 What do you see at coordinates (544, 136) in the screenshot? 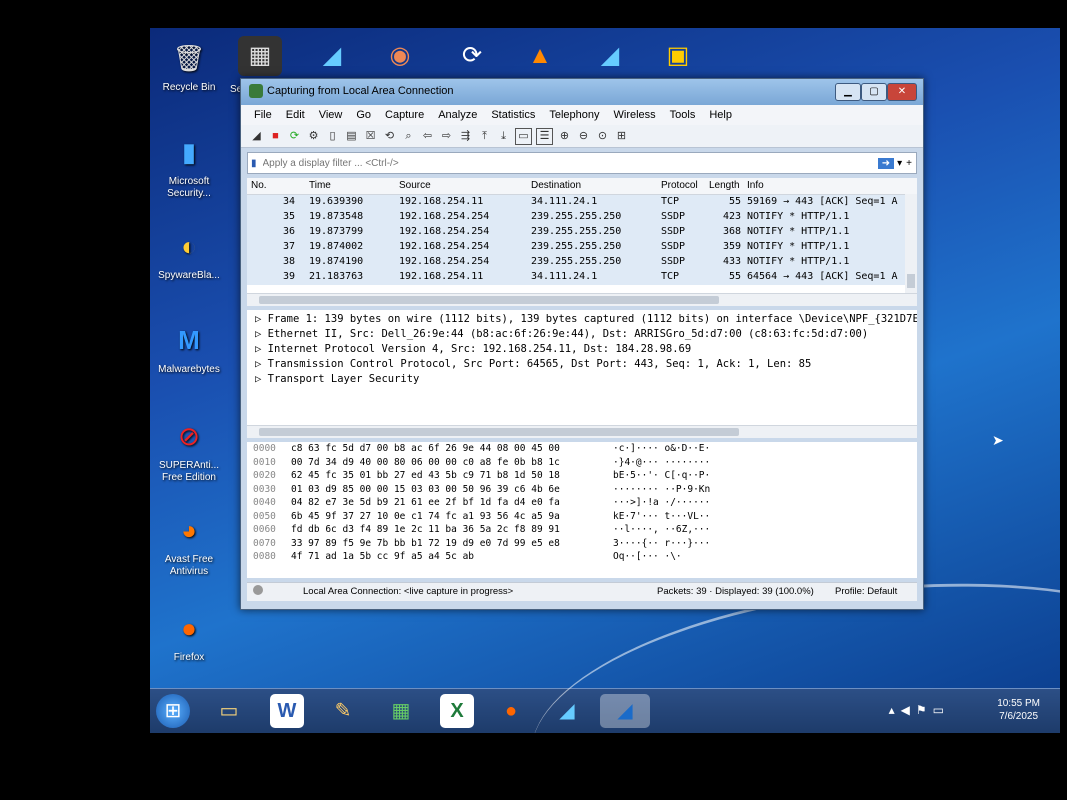
I see `colorize-icon: ☰` at bounding box center [544, 136].